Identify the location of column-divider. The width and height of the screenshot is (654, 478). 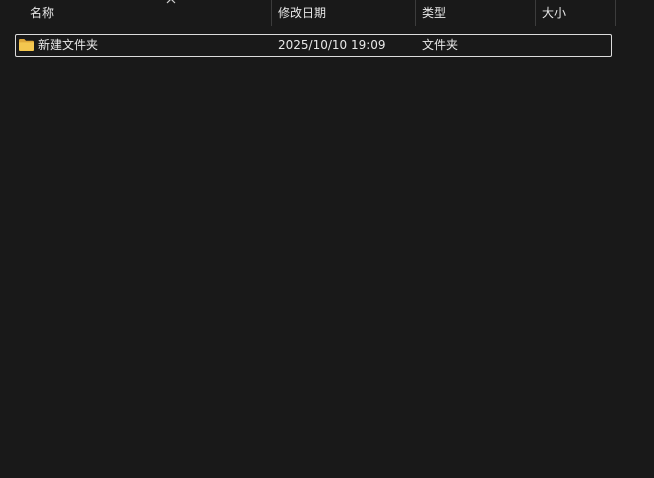
(615, 13).